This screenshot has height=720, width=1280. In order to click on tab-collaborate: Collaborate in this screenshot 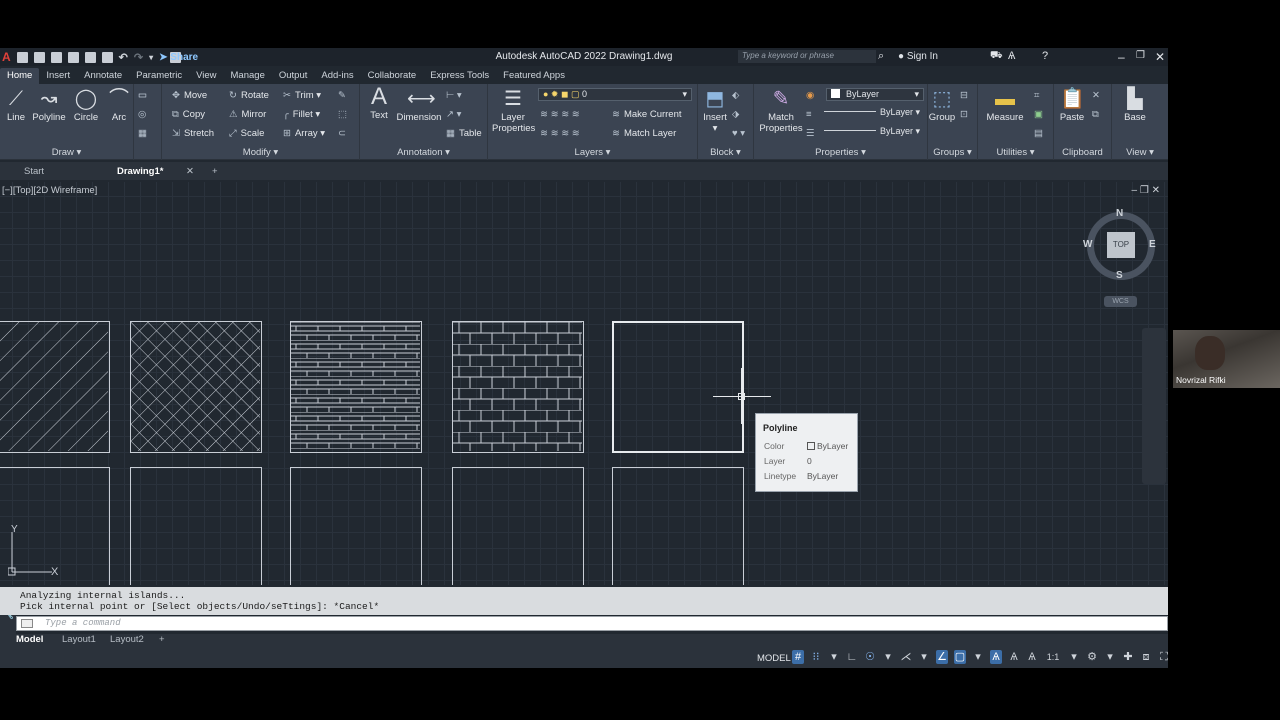, I will do `click(392, 76)`.